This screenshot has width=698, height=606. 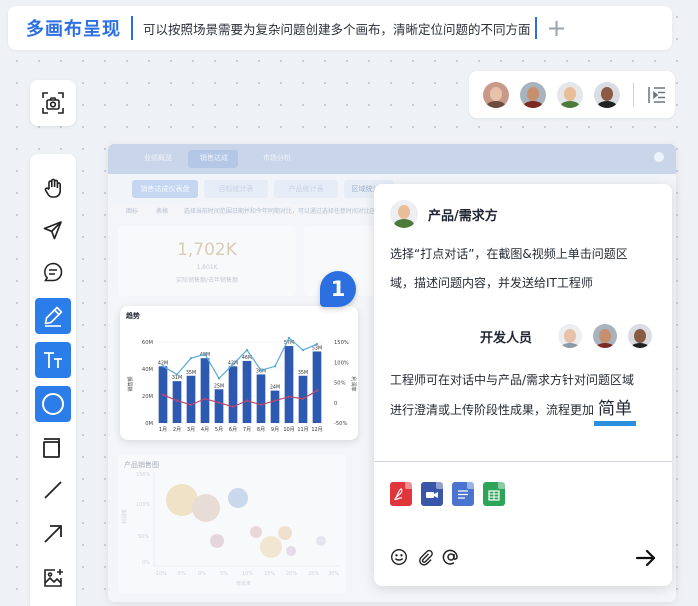 What do you see at coordinates (147, 397) in the screenshot?
I see `y-tick-left: 20M` at bounding box center [147, 397].